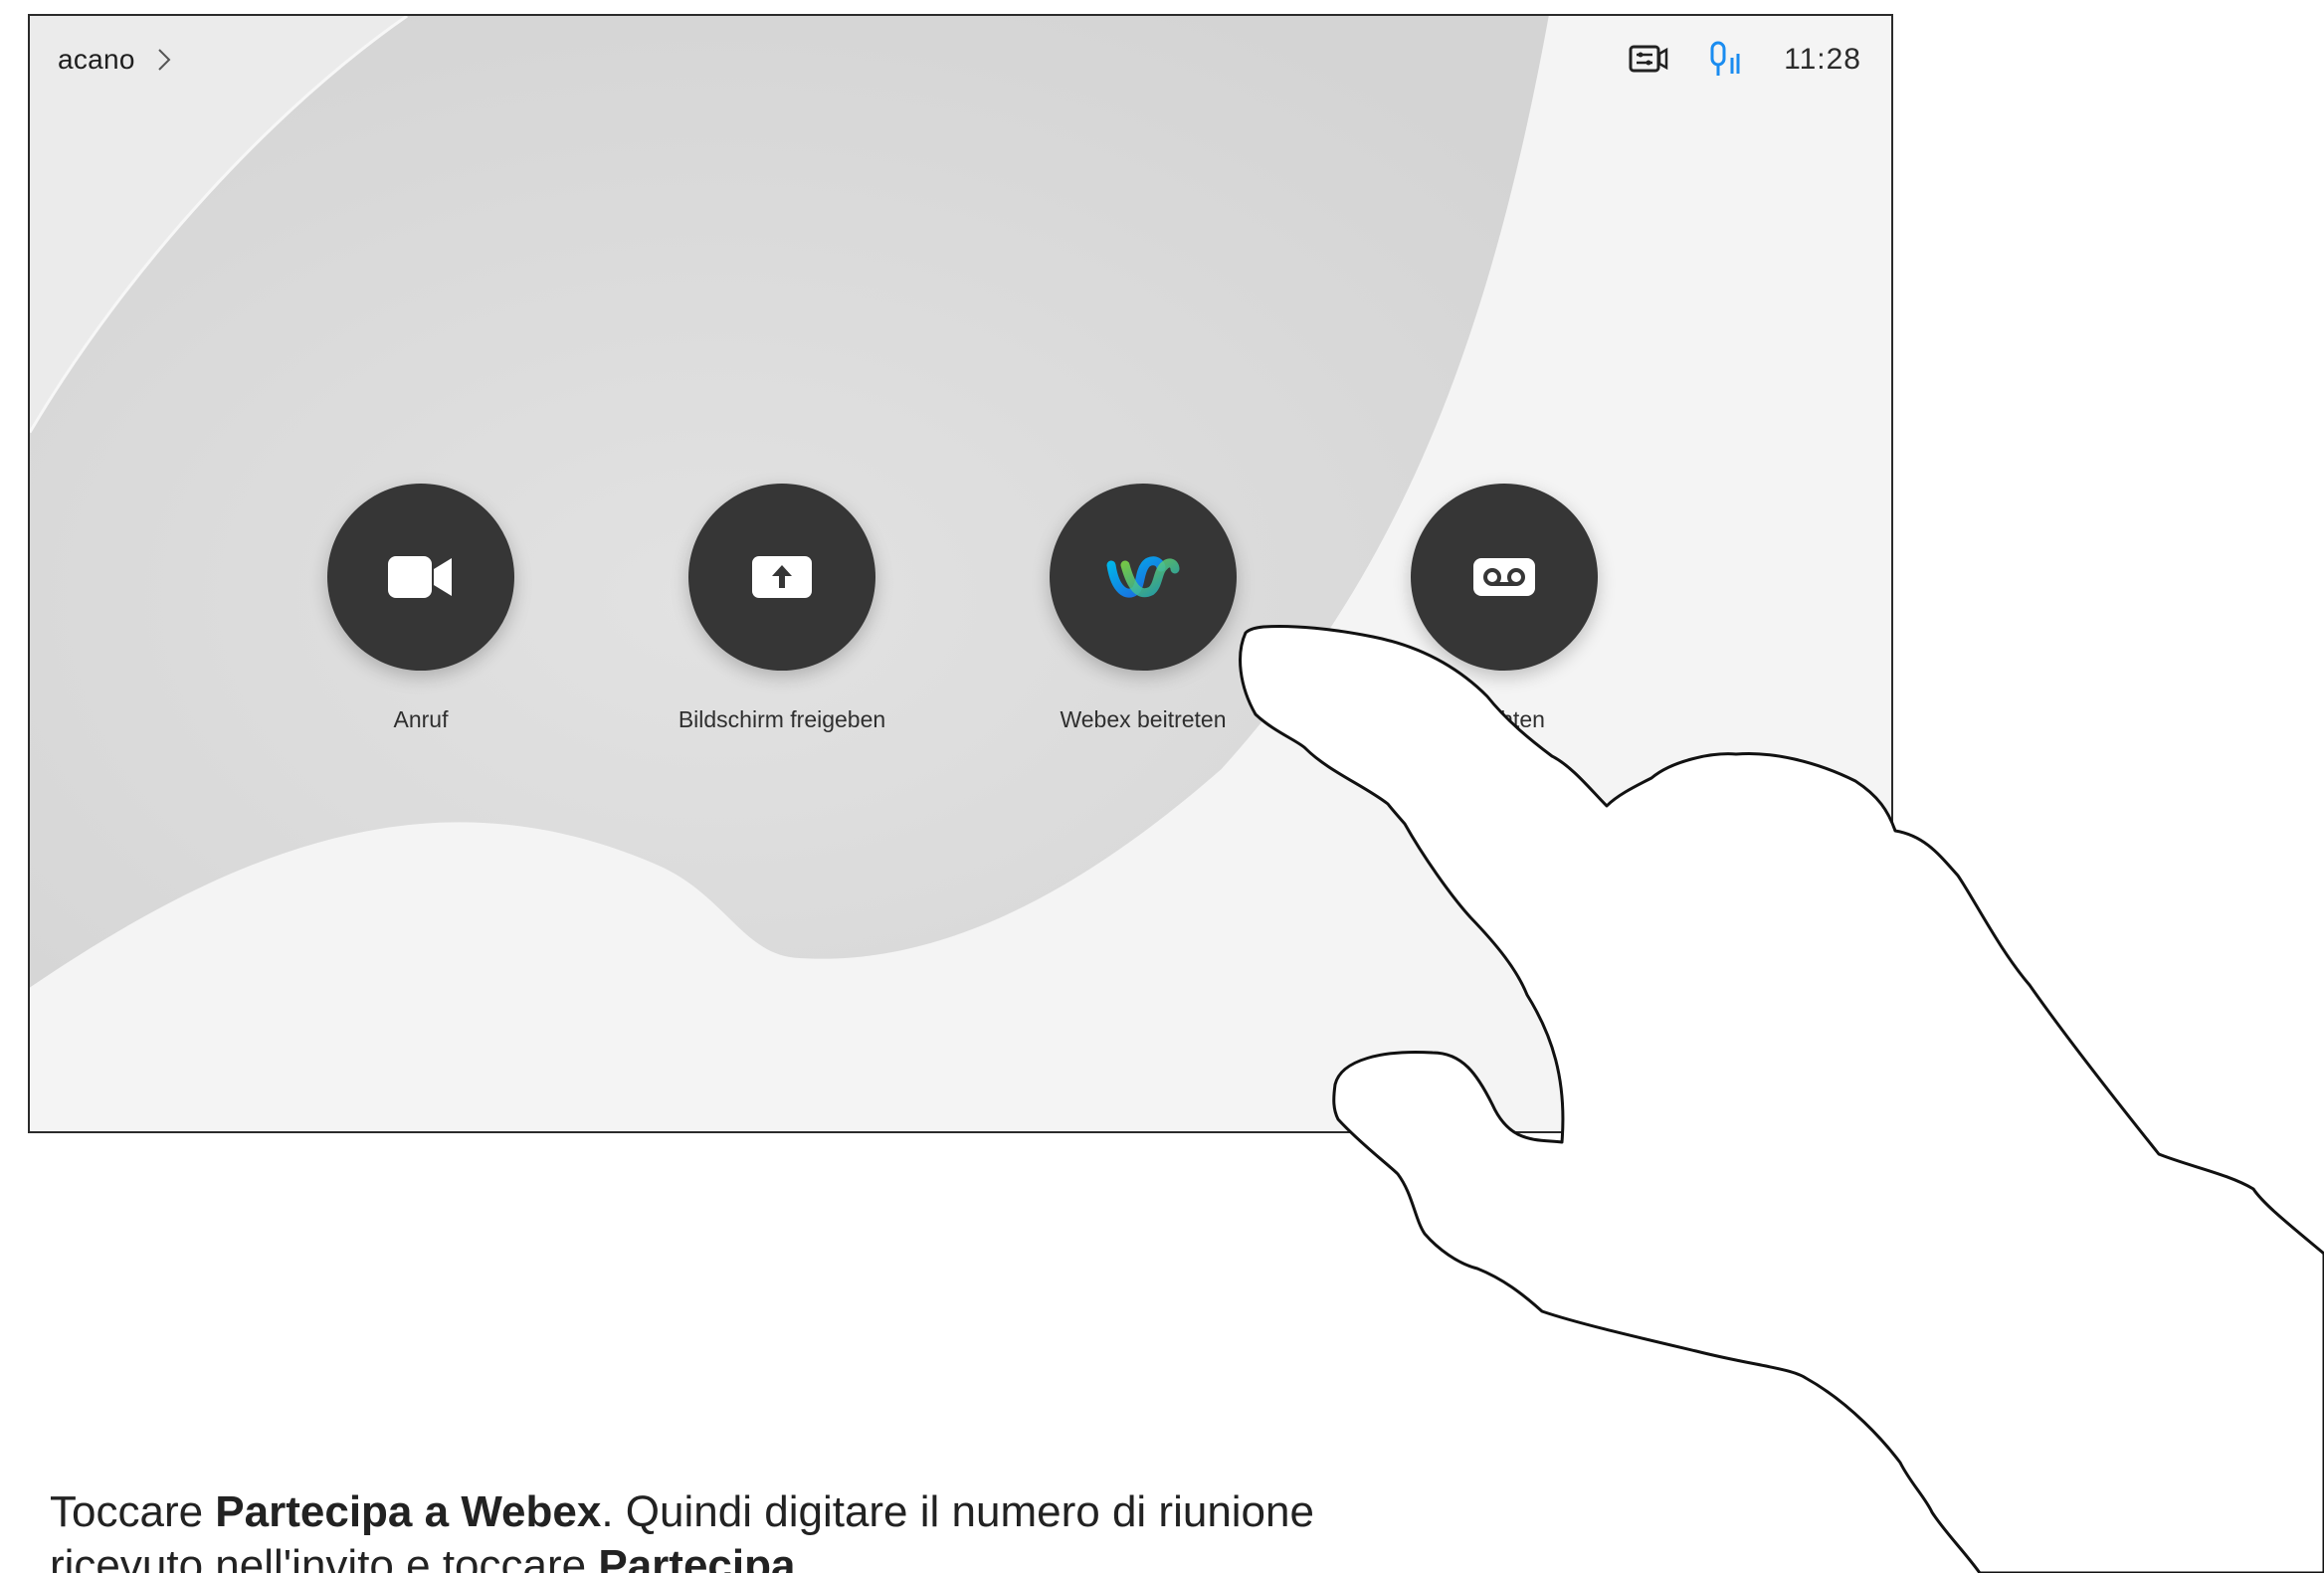 This screenshot has height=1573, width=2324. Describe the element at coordinates (421, 719) in the screenshot. I see `call-label: Anruf` at that location.